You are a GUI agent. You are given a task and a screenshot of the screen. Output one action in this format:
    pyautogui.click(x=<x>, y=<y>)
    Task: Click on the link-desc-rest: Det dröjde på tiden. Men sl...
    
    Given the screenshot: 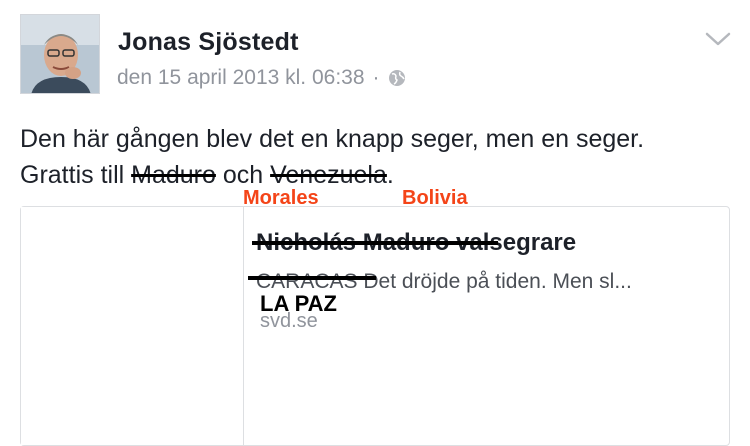 What is the action you would take?
    pyautogui.click(x=494, y=281)
    